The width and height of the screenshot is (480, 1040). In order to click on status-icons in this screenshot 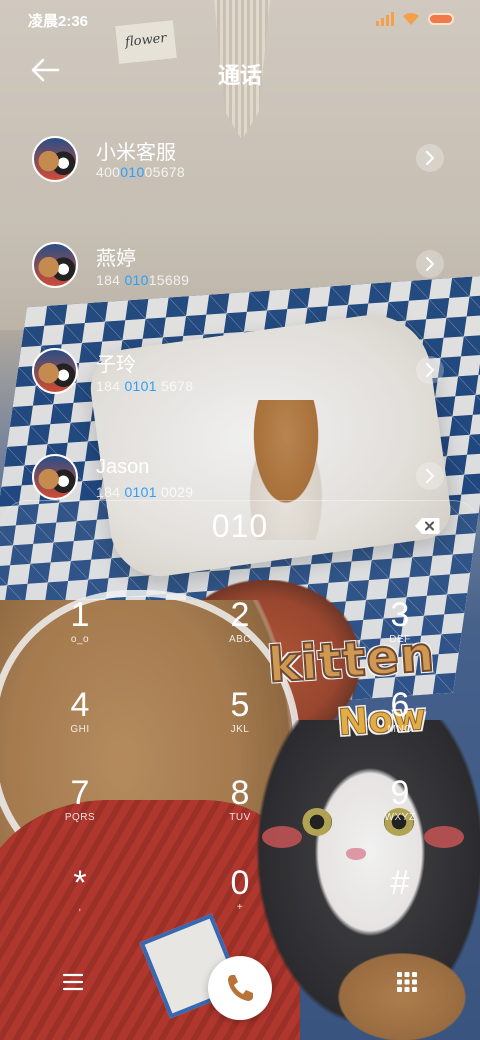, I will do `click(415, 19)`.